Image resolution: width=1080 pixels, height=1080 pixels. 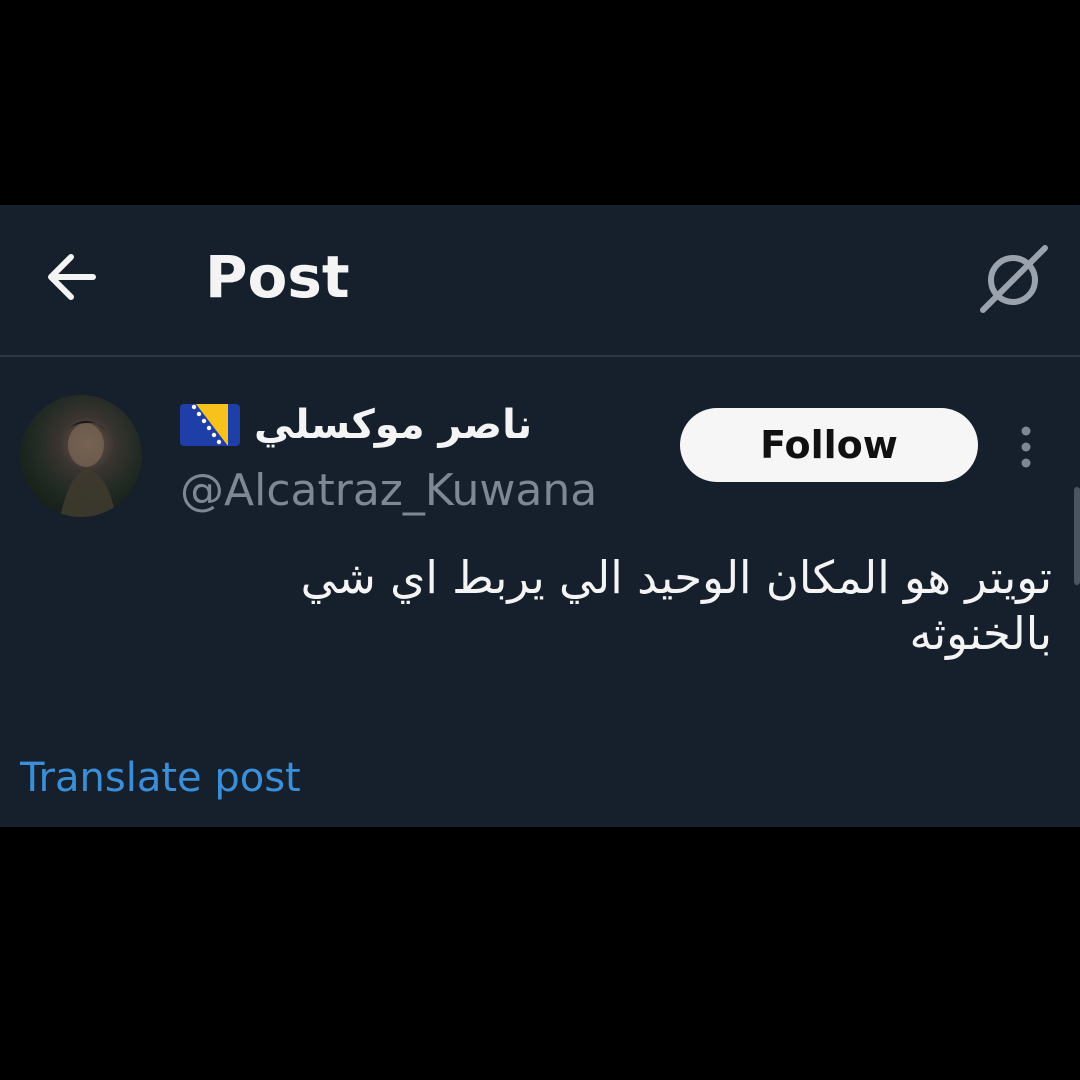 I want to click on author-name-row: ناصر موكسلي, so click(x=356, y=425).